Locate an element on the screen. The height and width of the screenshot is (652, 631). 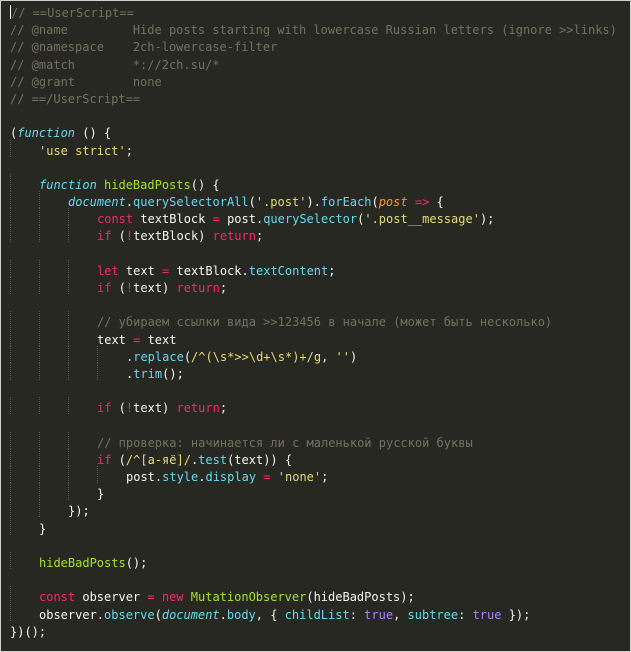
code-token: textBlock. is located at coordinates (209, 270).